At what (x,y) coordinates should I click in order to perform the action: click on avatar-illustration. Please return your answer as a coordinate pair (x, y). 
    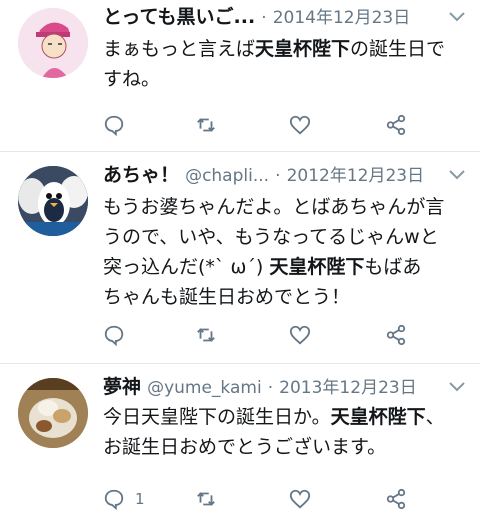
    Looking at the image, I should click on (53, 43).